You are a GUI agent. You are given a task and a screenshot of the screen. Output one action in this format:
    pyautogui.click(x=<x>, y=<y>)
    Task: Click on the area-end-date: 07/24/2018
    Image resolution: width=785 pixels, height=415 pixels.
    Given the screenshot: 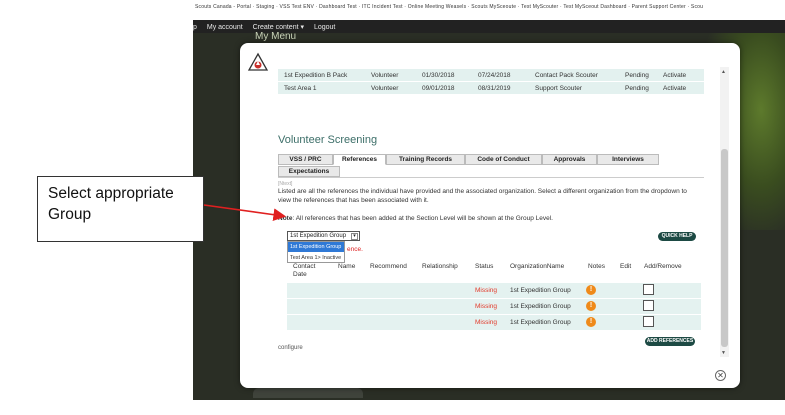 What is the action you would take?
    pyautogui.click(x=494, y=75)
    